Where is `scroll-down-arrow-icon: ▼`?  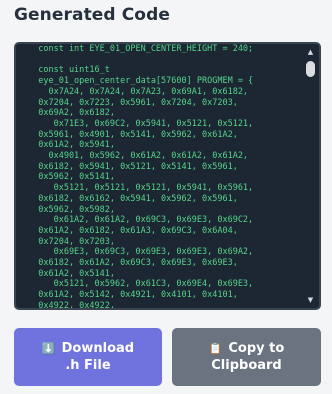 scroll-down-arrow-icon: ▼ is located at coordinates (310, 300).